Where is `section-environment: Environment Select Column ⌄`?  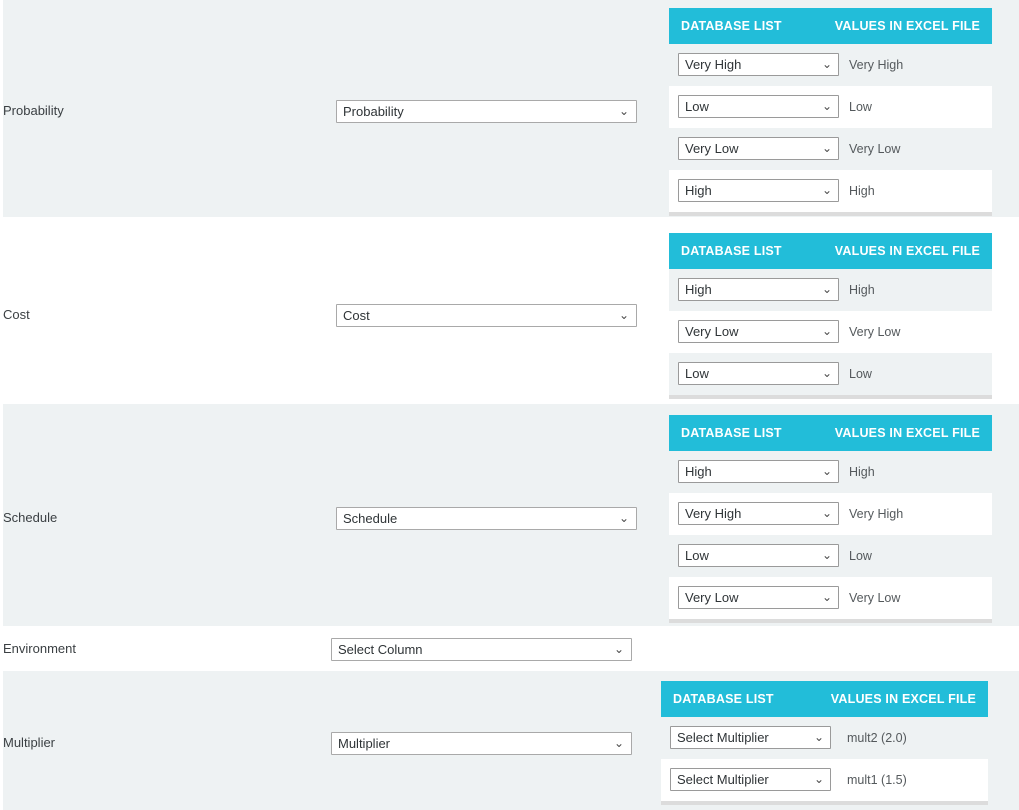 section-environment: Environment Select Column ⌄ is located at coordinates (509, 648).